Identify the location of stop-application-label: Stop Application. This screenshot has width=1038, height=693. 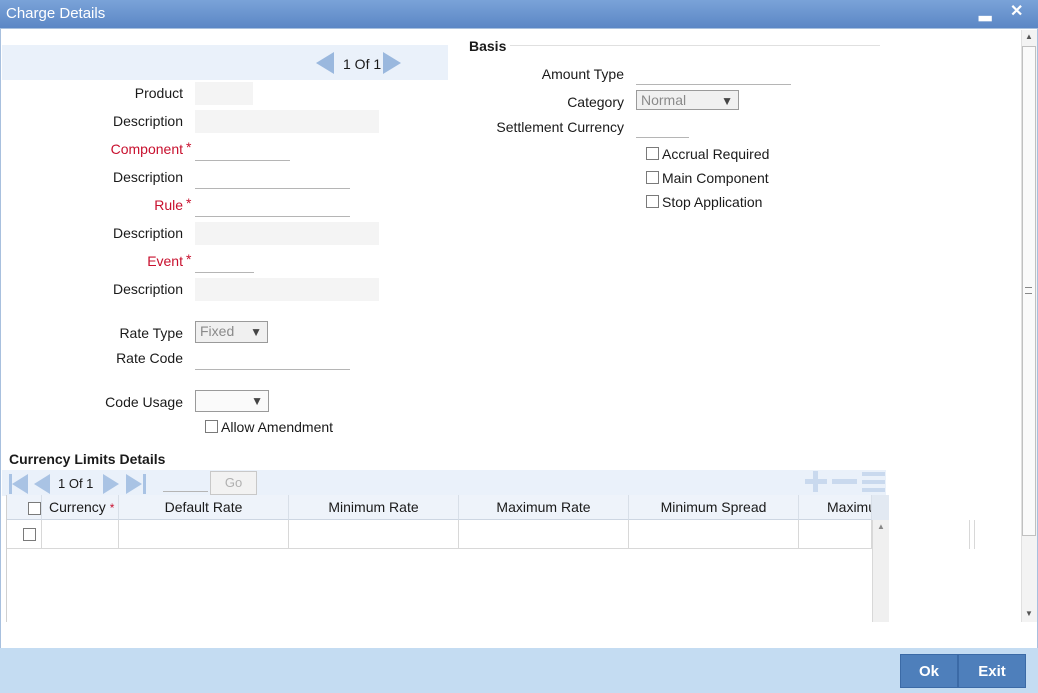
(712, 202).